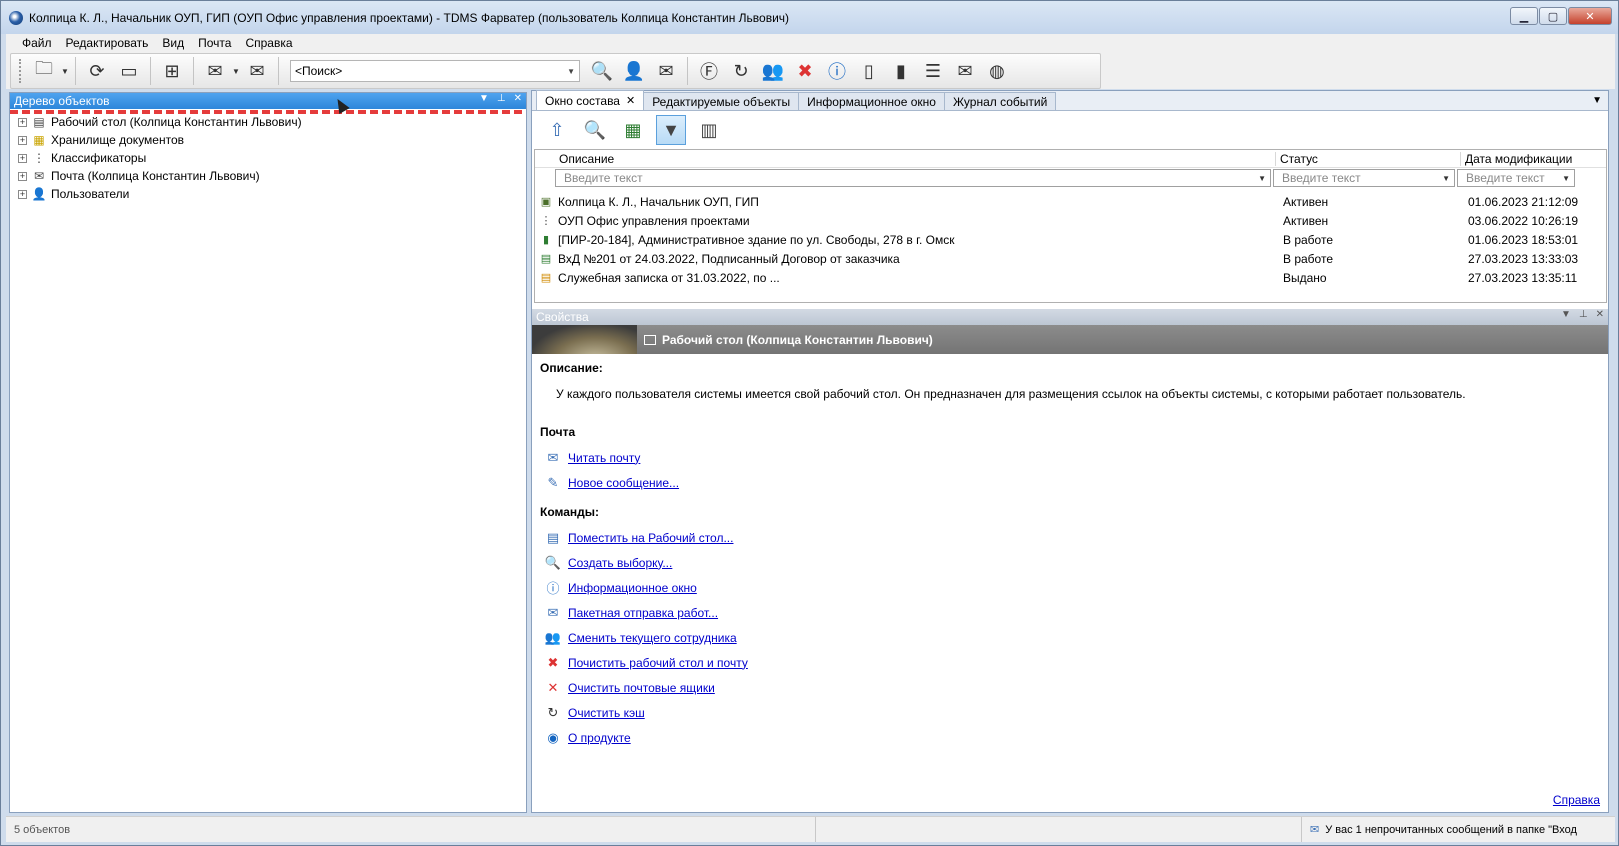  Describe the element at coordinates (965, 71) in the screenshot. I see `batch-send-icon: ✉` at that location.